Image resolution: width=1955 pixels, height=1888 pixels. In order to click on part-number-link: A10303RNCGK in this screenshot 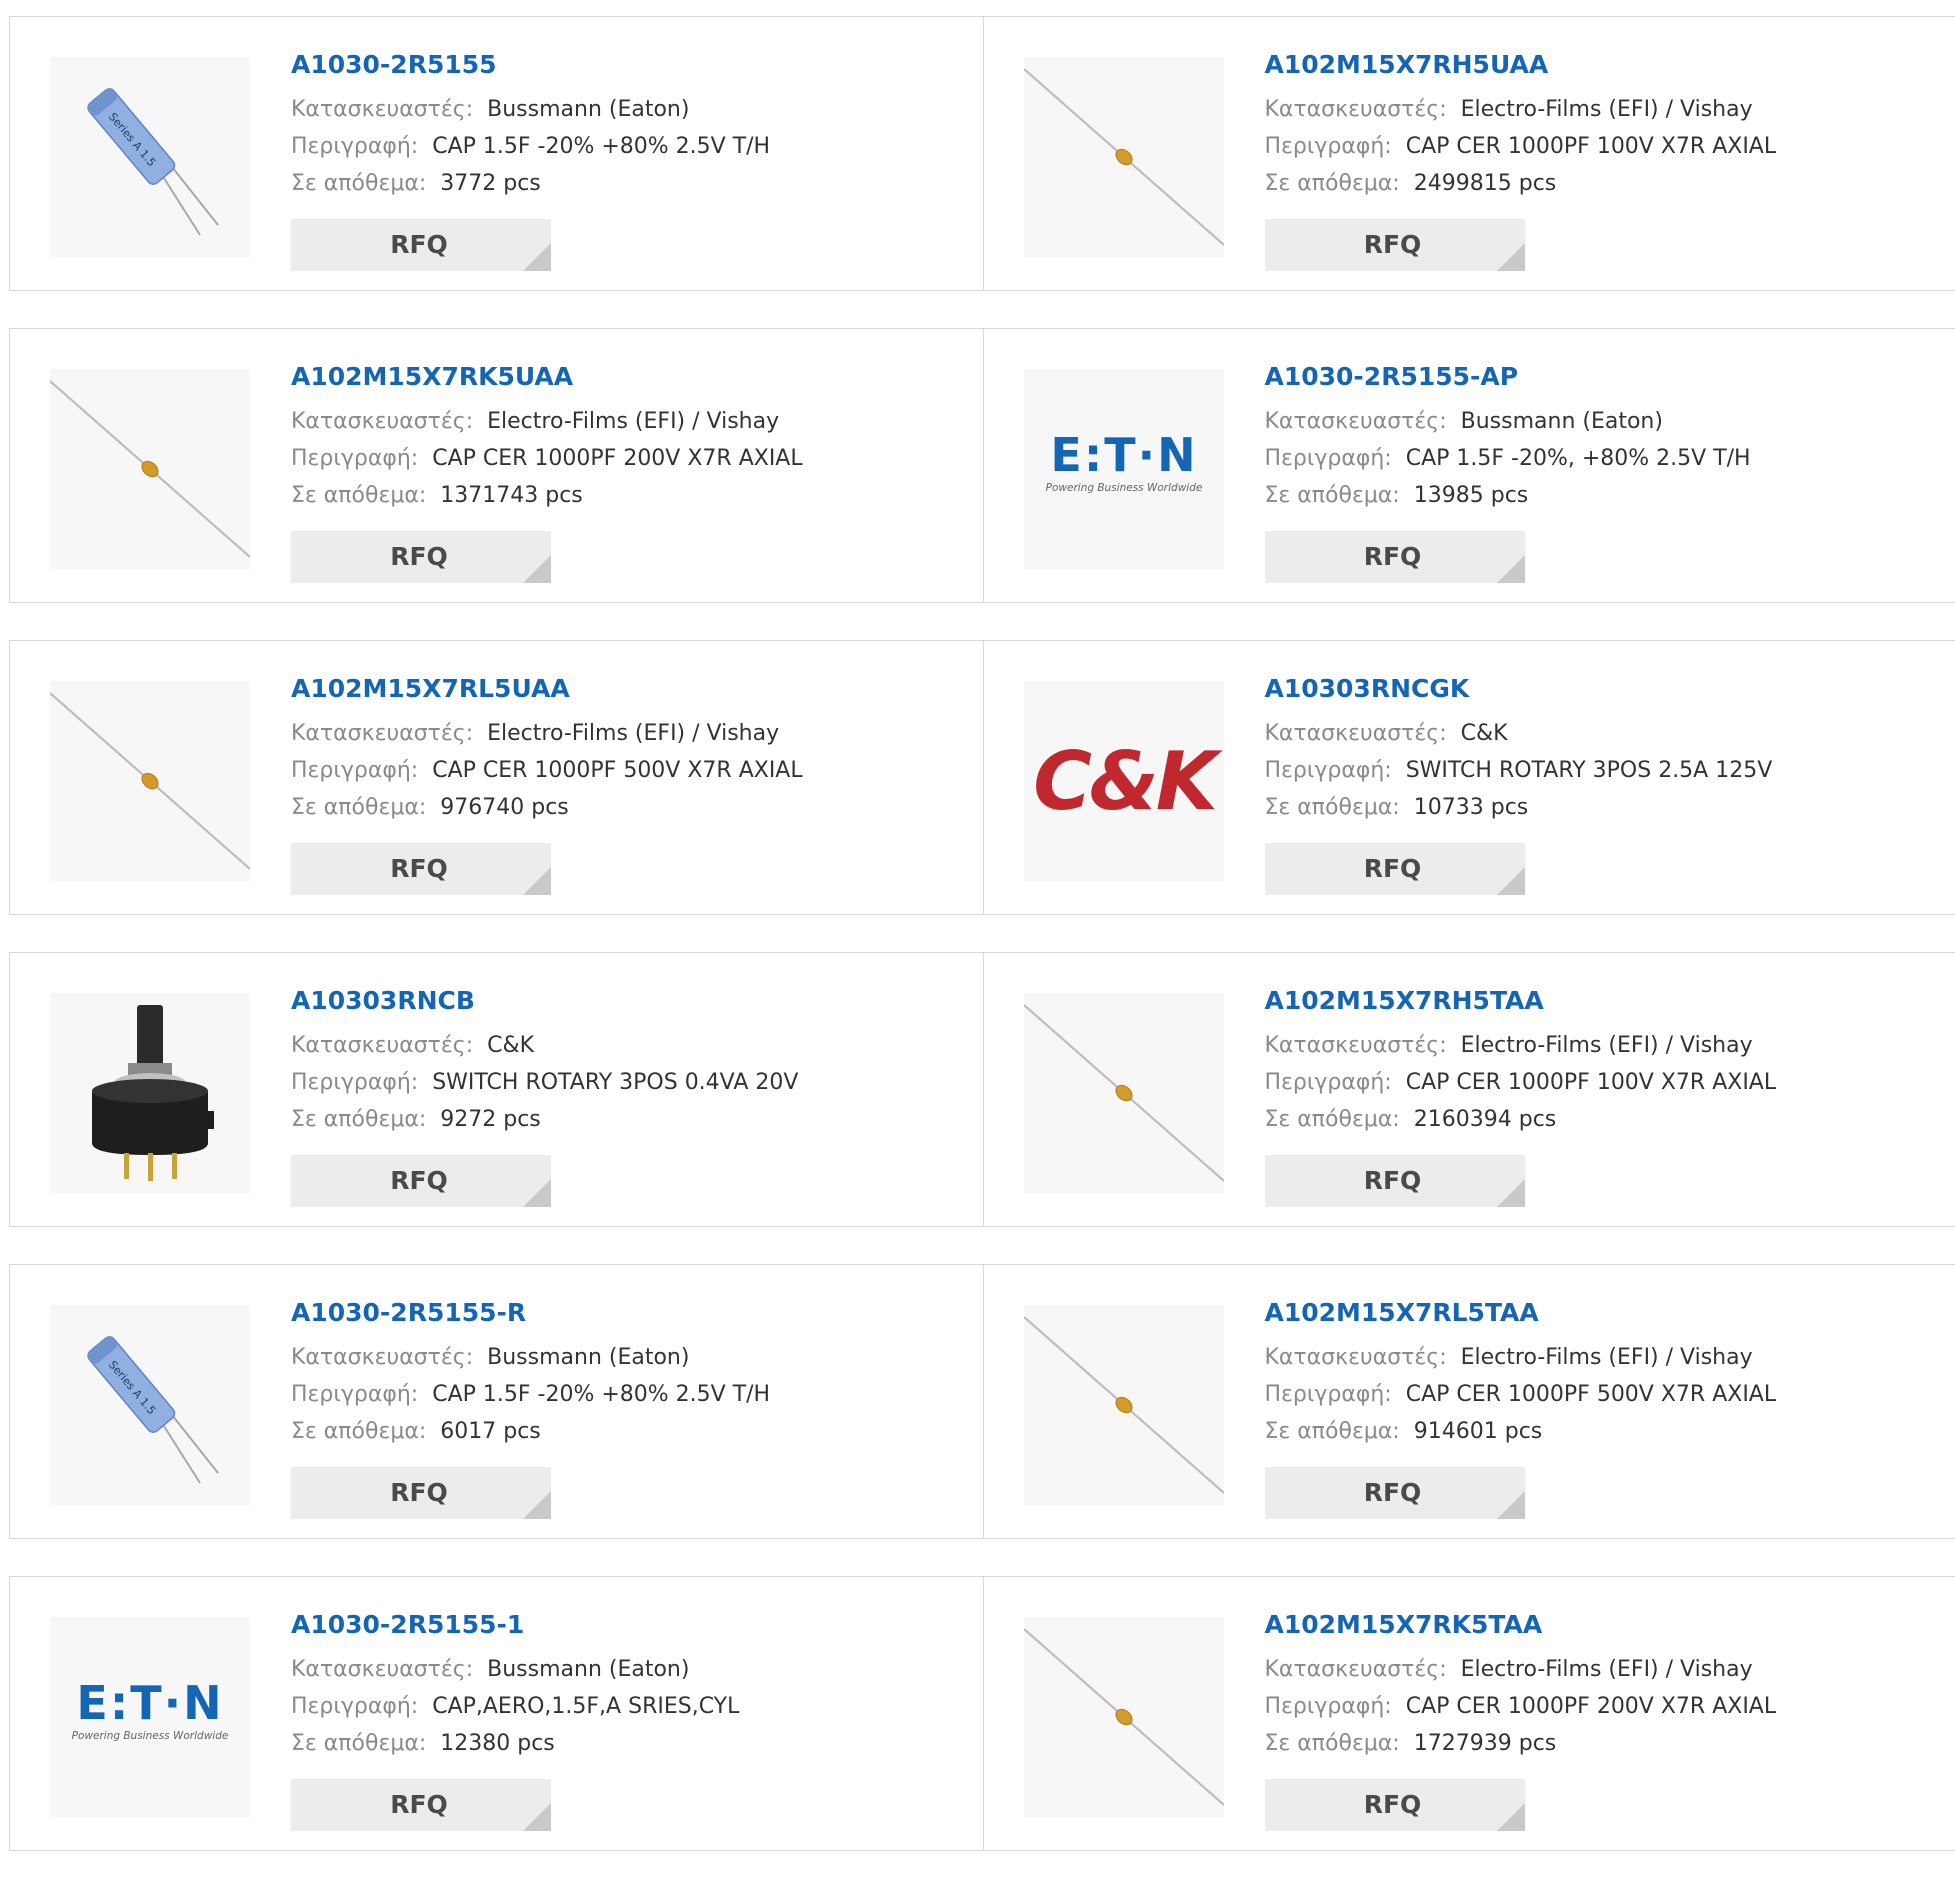, I will do `click(1600, 689)`.